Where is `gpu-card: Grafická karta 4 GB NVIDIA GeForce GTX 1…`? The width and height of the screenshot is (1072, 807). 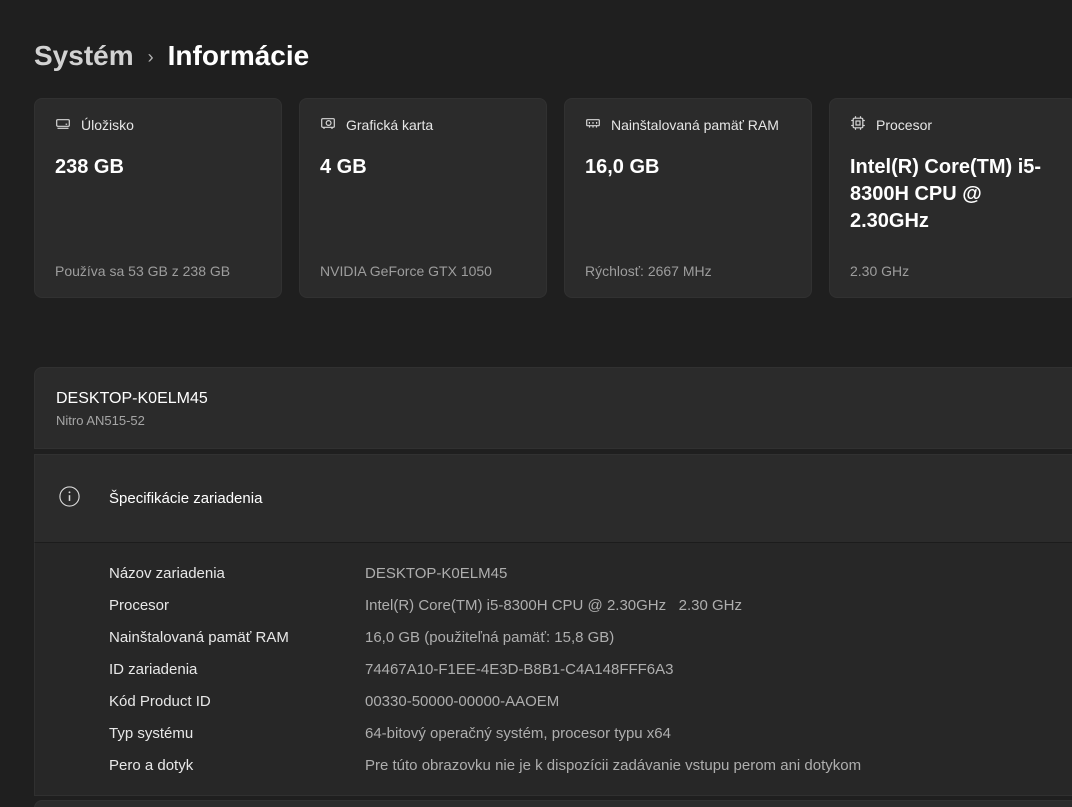
gpu-card: Grafická karta 4 GB NVIDIA GeForce GTX 1… is located at coordinates (423, 198).